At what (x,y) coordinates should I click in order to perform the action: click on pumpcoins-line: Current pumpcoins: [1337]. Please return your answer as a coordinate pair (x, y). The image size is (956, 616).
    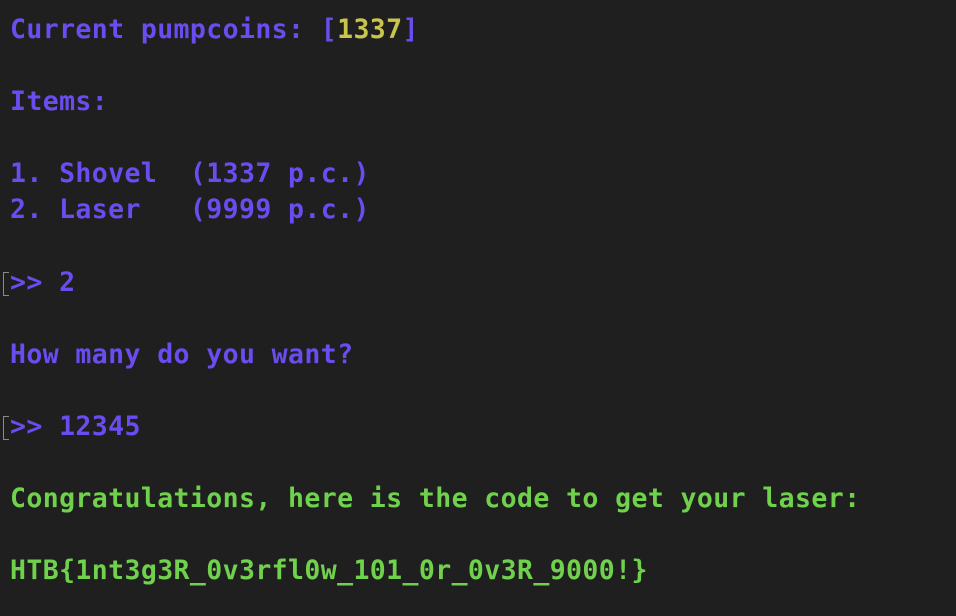
    Looking at the image, I should click on (214, 30).